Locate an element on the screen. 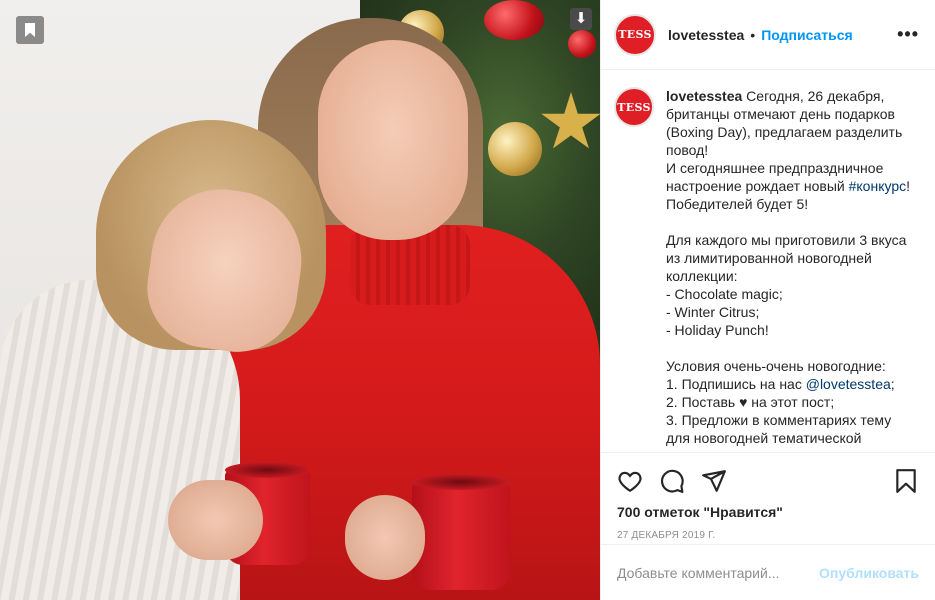  caption-avatar: TESS is located at coordinates (634, 107).